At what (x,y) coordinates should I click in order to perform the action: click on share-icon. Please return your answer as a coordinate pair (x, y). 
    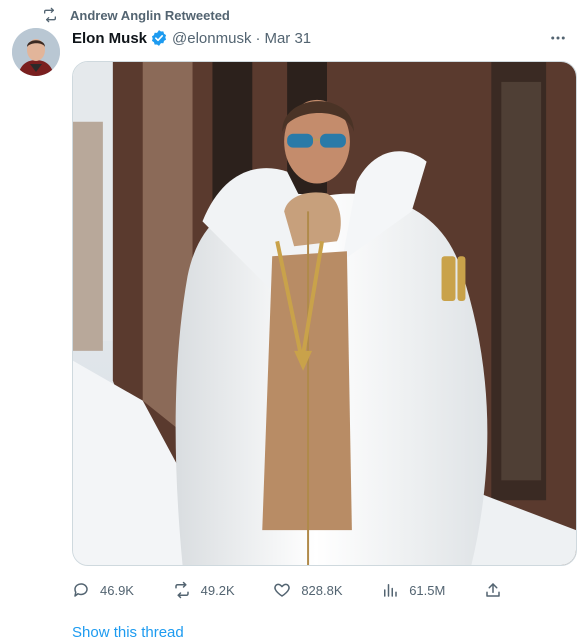
    Looking at the image, I should click on (493, 590).